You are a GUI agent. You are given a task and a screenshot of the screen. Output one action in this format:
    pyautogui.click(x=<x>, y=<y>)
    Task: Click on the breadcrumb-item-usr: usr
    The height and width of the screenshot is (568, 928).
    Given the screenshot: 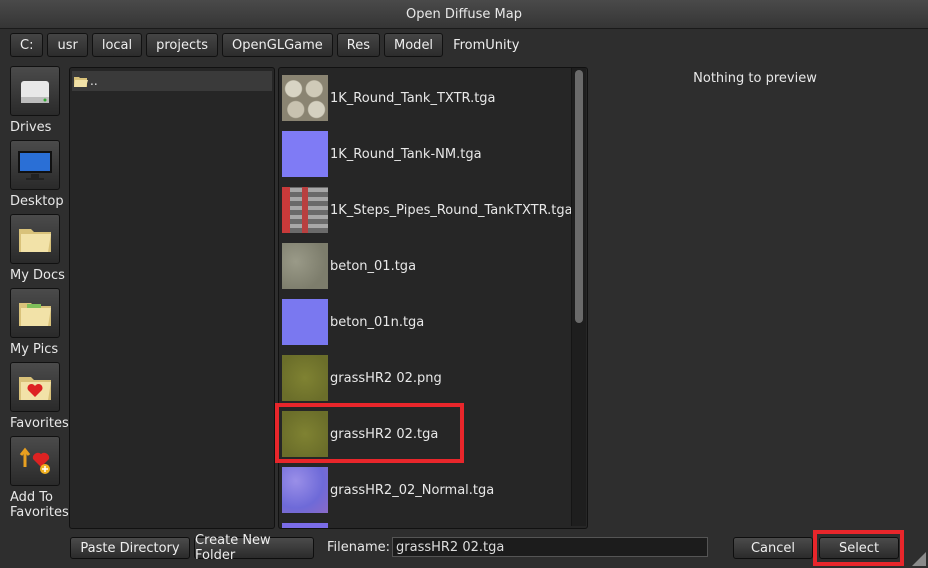 What is the action you would take?
    pyautogui.click(x=67, y=45)
    